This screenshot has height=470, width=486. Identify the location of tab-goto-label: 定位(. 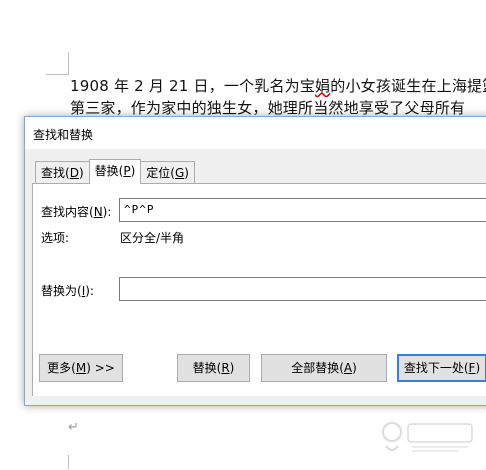
(160, 173).